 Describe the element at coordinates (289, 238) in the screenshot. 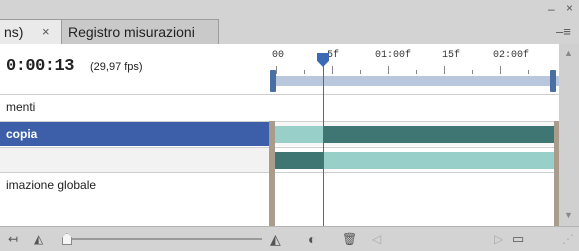

I see `timeline-footer: ↤ ◭ ◭ ◐ 🗑 ◁ ▷ ▭ ⋰` at that location.